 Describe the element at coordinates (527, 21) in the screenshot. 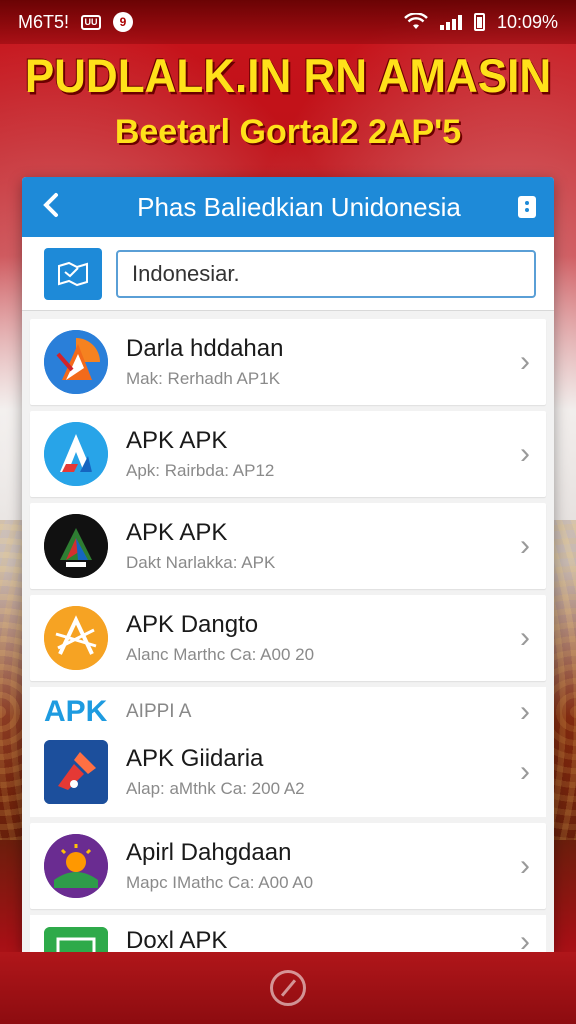

I see `clock: 10:09%` at that location.